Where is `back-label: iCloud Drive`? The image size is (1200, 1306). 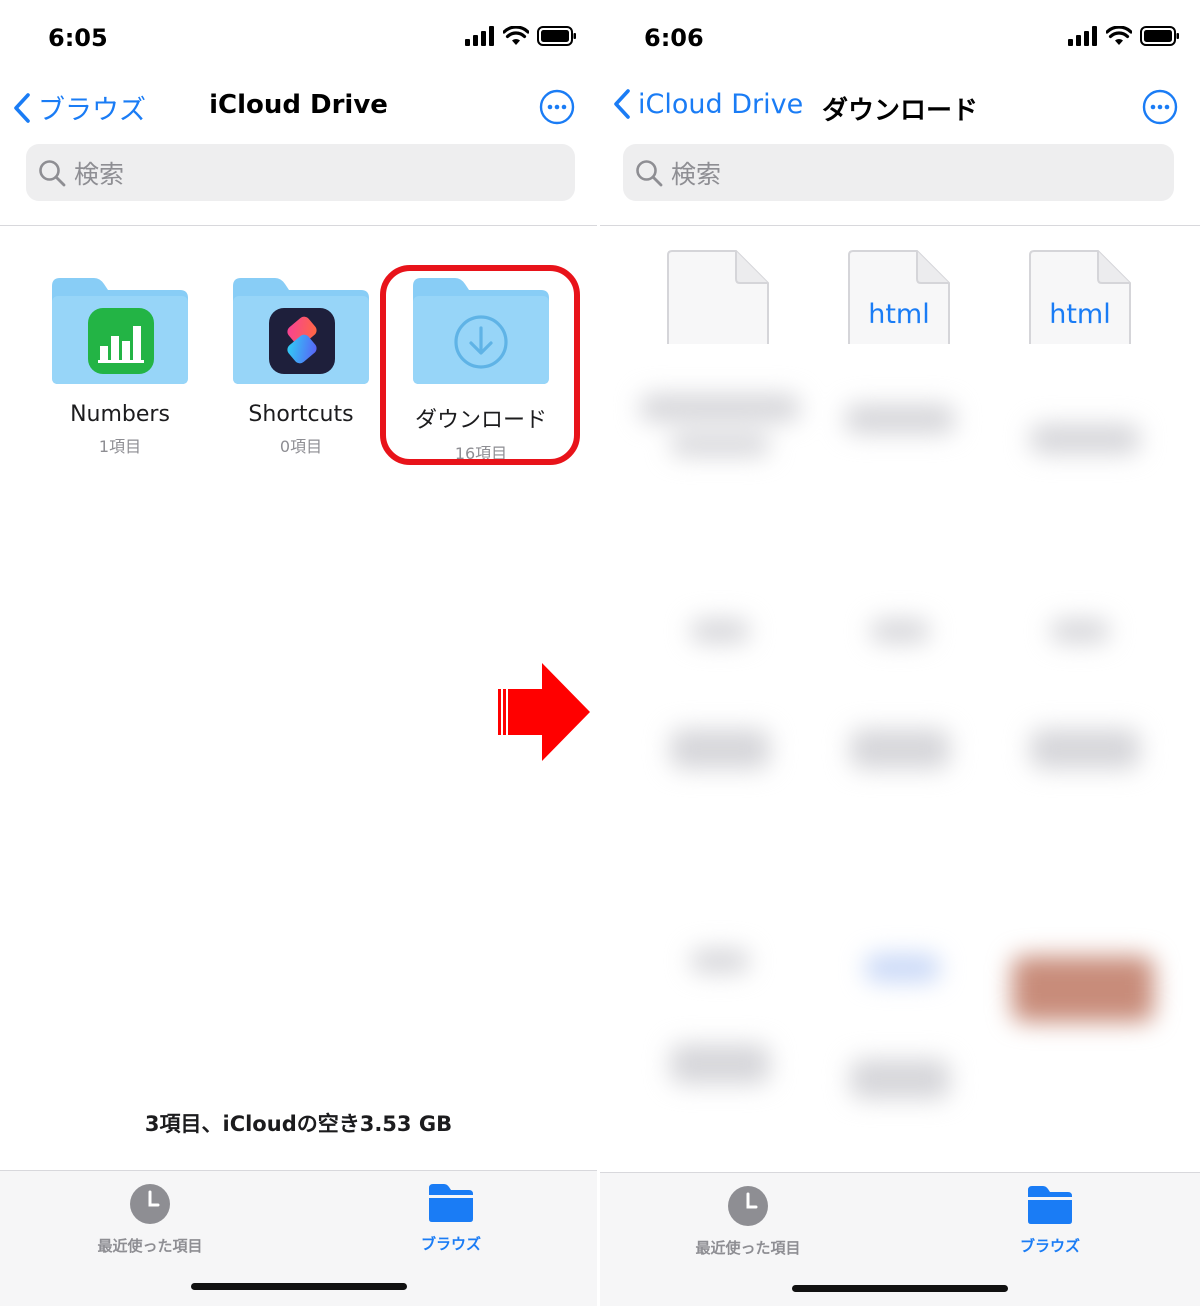
back-label: iCloud Drive is located at coordinates (721, 104).